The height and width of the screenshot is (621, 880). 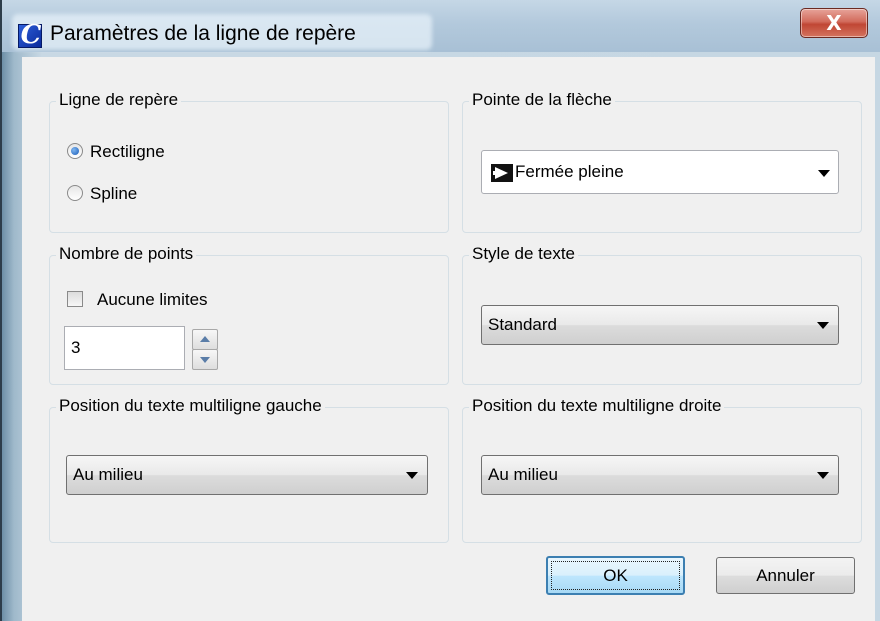 I want to click on text-style-value: Standard, so click(x=522, y=324).